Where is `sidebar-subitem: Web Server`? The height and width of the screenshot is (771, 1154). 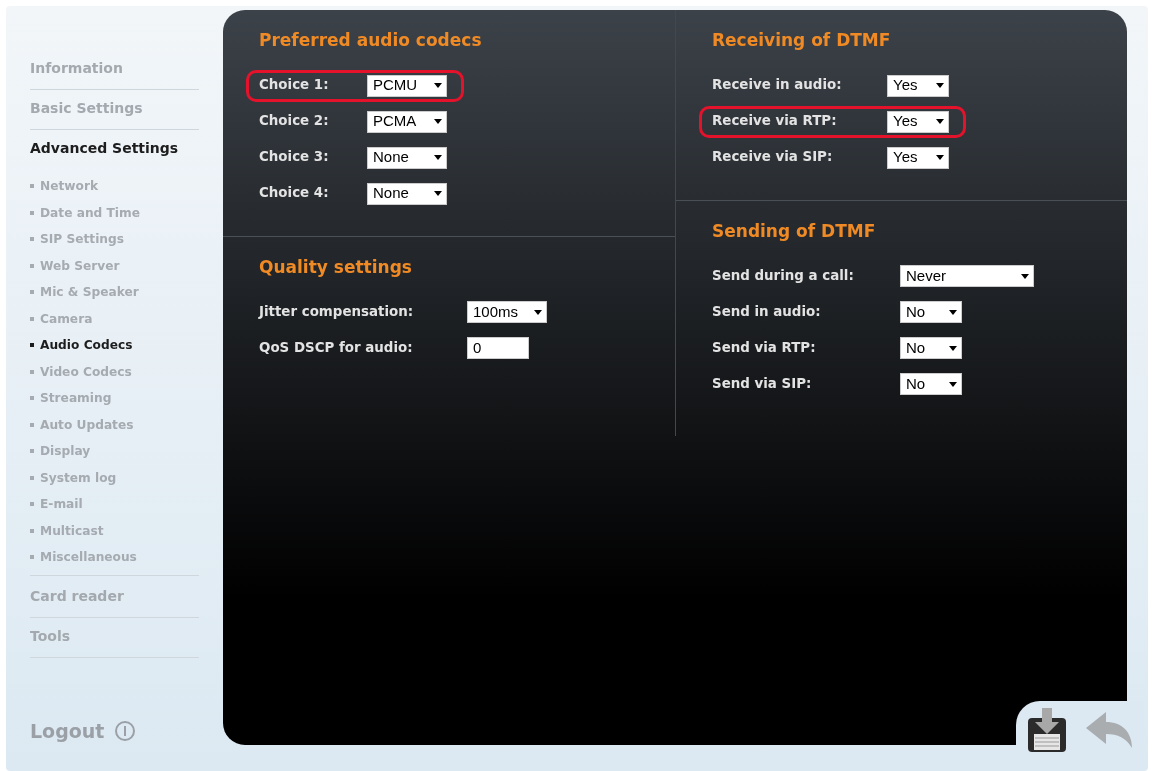
sidebar-subitem: Web Server is located at coordinates (114, 265).